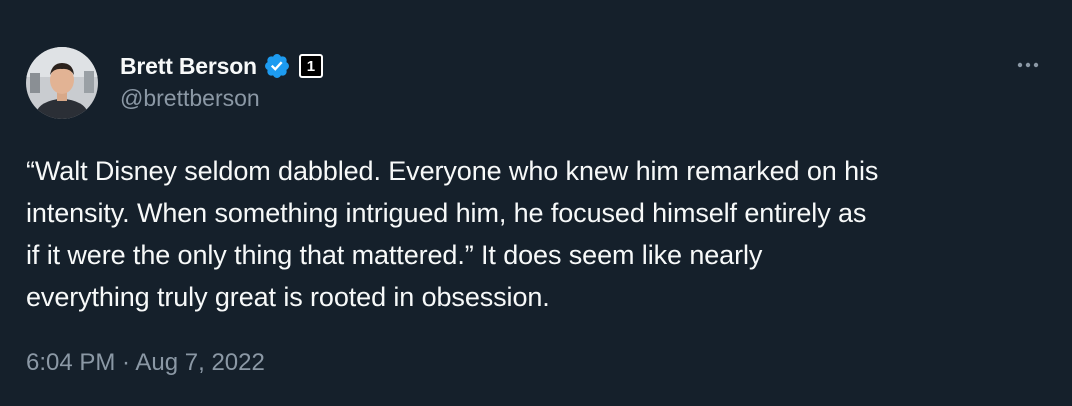 This screenshot has height=406, width=1072. I want to click on author-name-row: Brett Berson 1, so click(221, 66).